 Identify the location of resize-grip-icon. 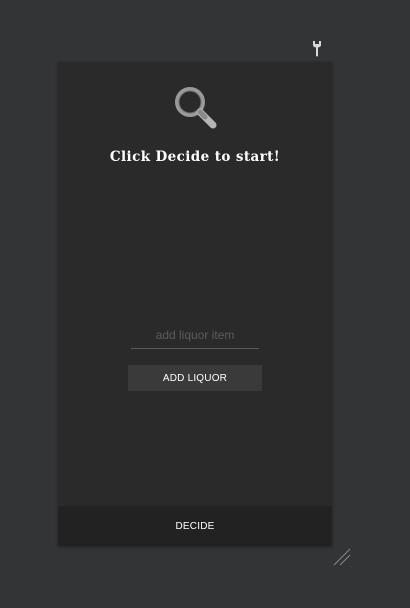
(342, 557).